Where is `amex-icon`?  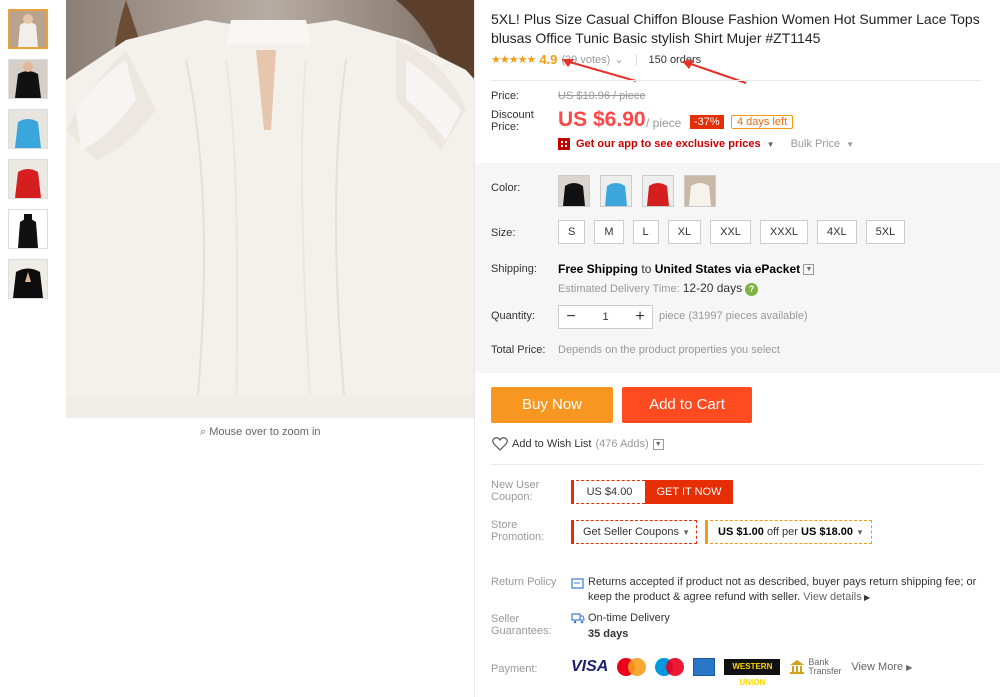
amex-icon is located at coordinates (704, 667).